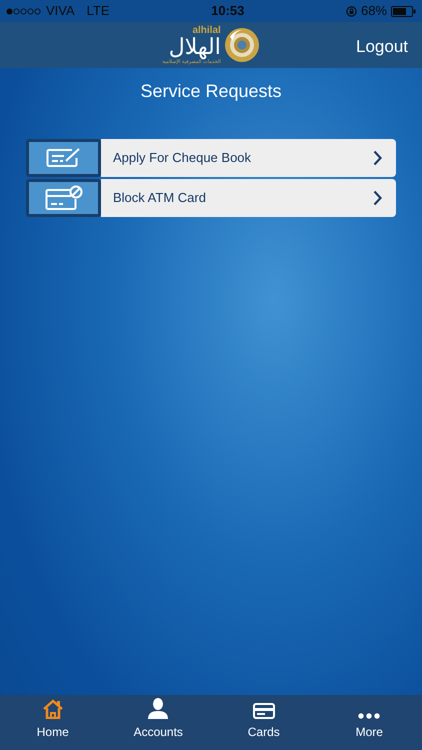  Describe the element at coordinates (64, 158) in the screenshot. I see `cheque-icon` at that location.